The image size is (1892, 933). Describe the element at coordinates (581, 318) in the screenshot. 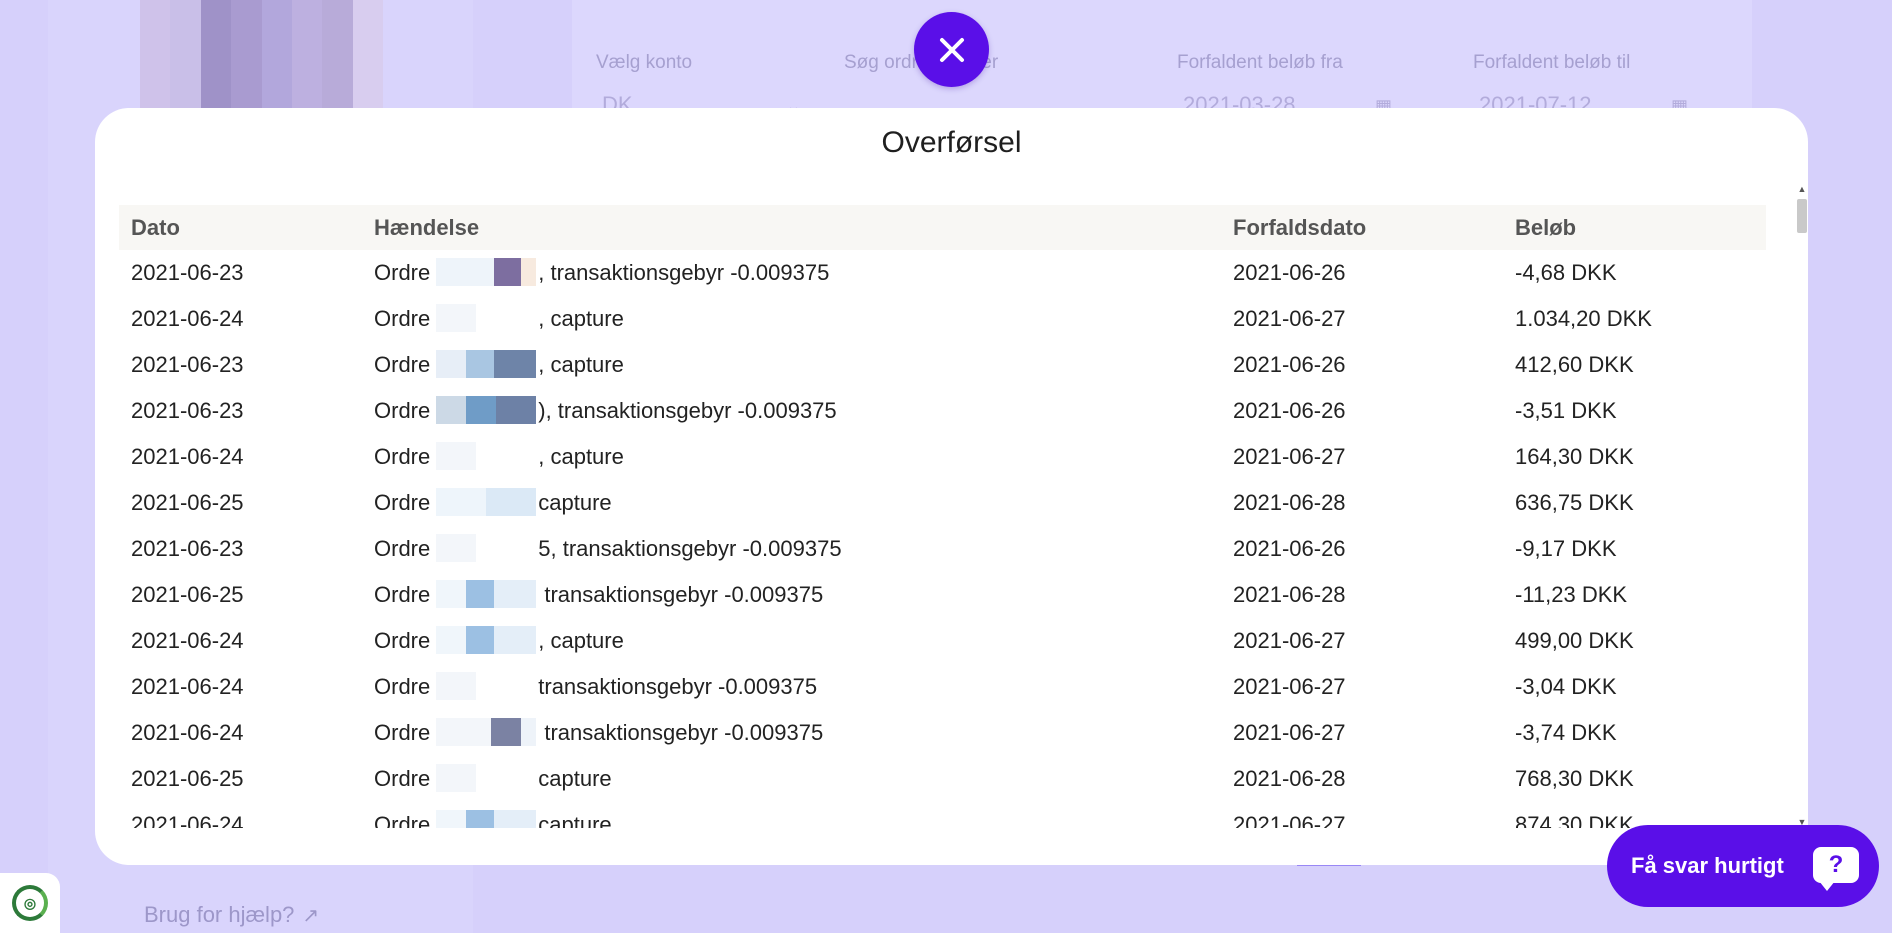

I see `event-suffix: , capture` at that location.